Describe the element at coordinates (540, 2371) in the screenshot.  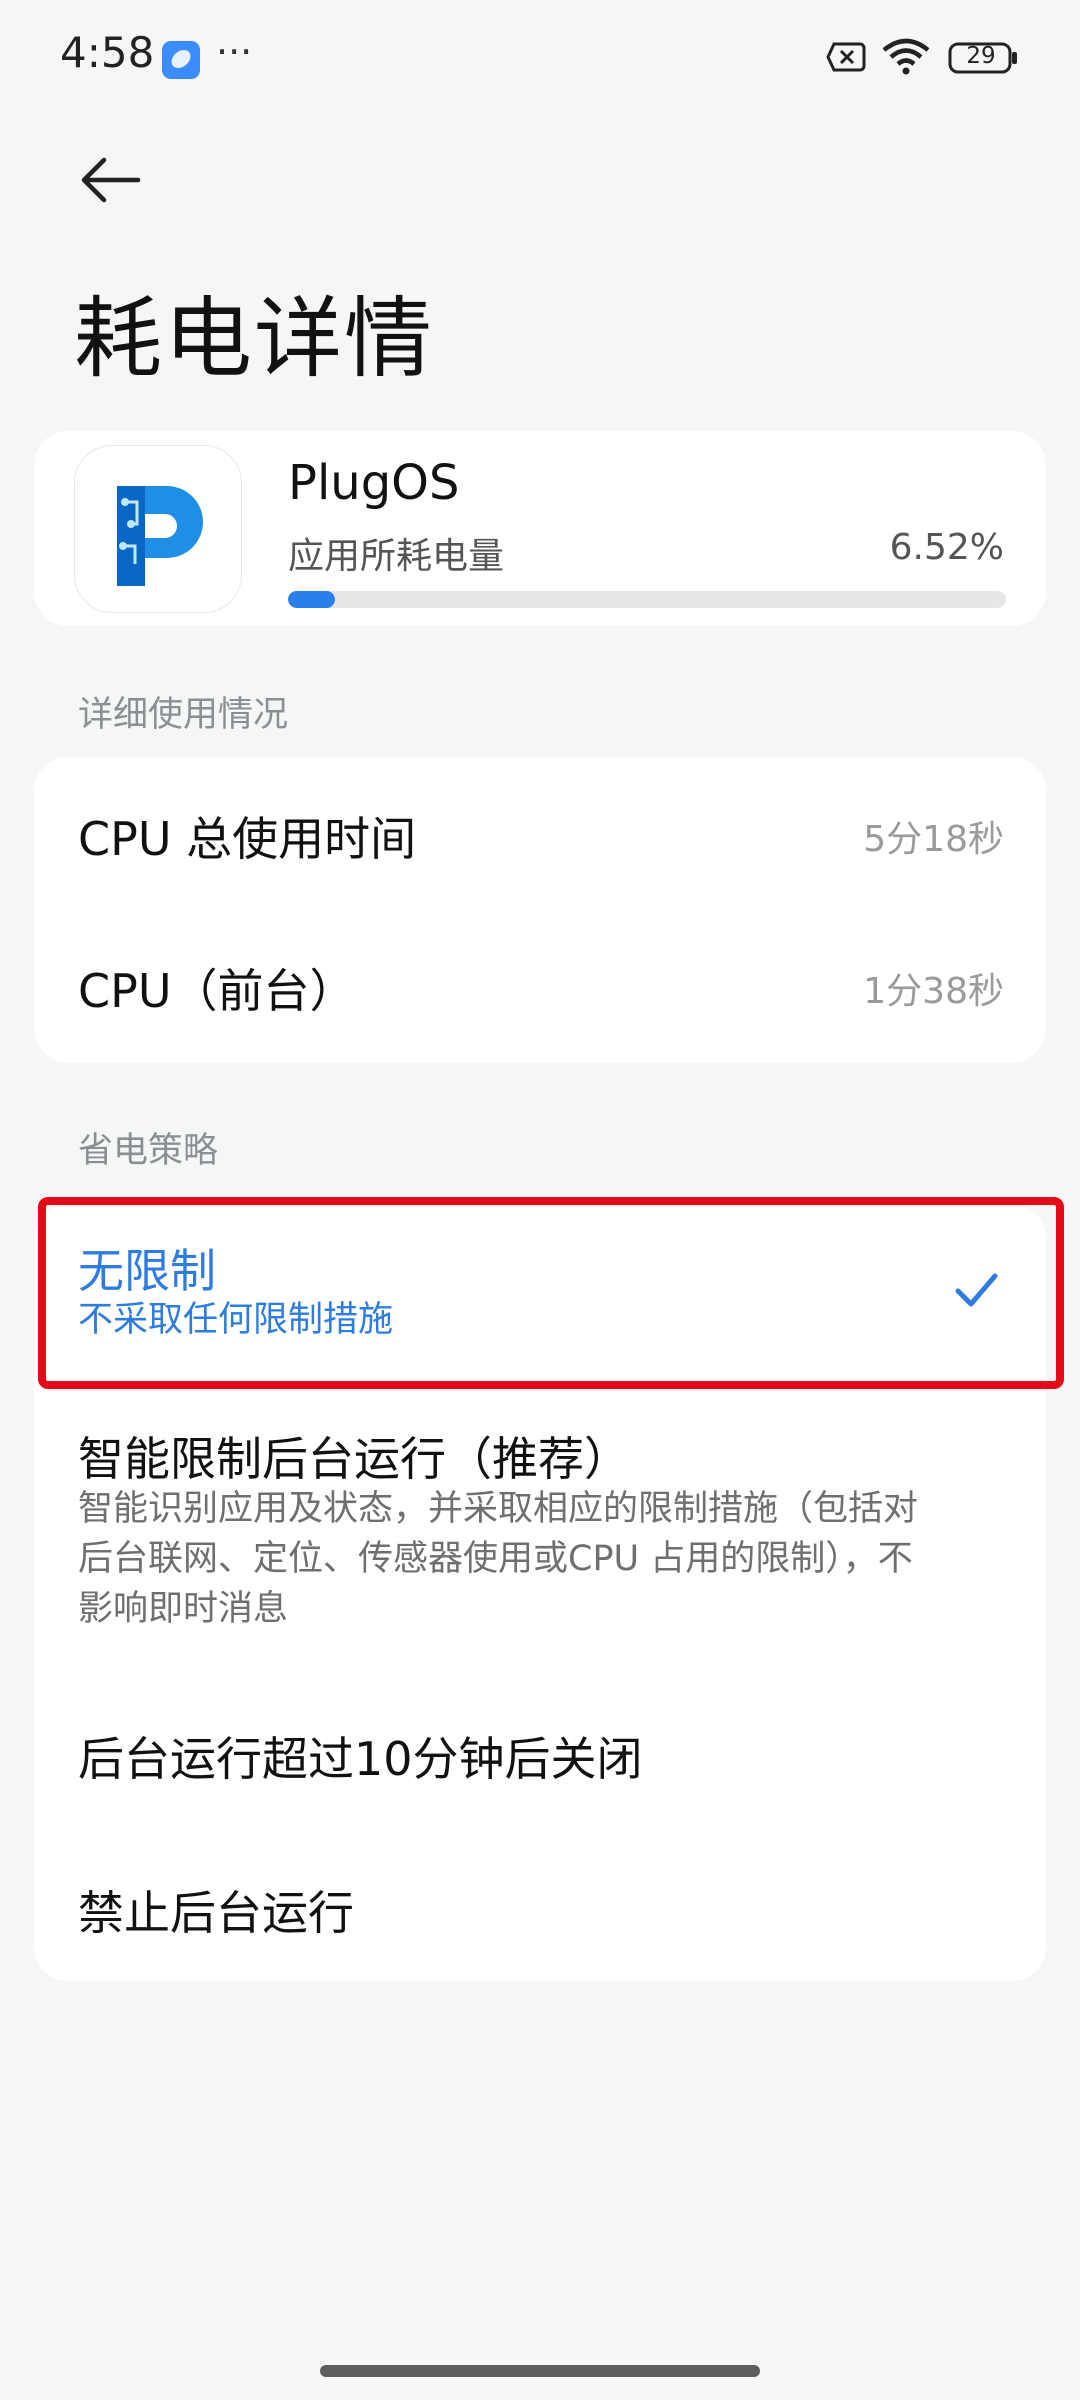
I see `home-indicator` at that location.